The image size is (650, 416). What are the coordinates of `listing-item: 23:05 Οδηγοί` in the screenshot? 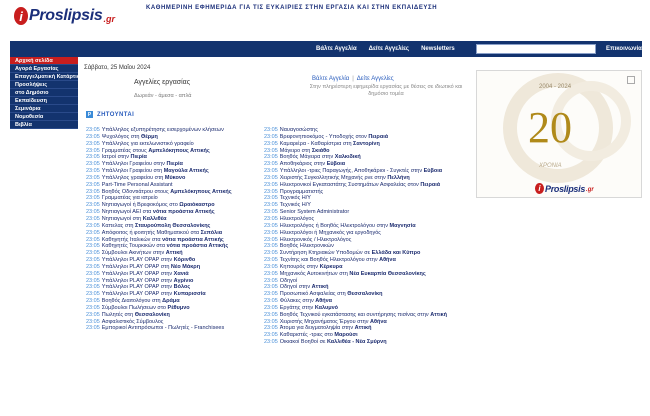 It's located at (369, 281).